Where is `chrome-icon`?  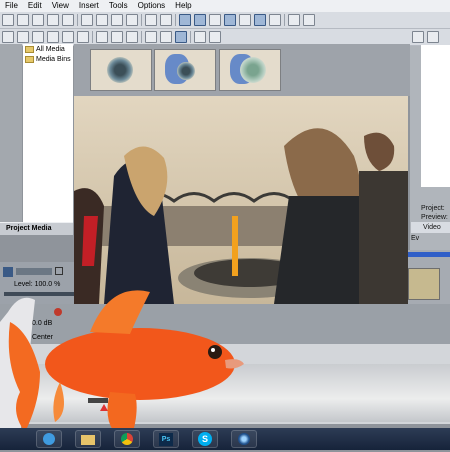
chrome-icon is located at coordinates (127, 439).